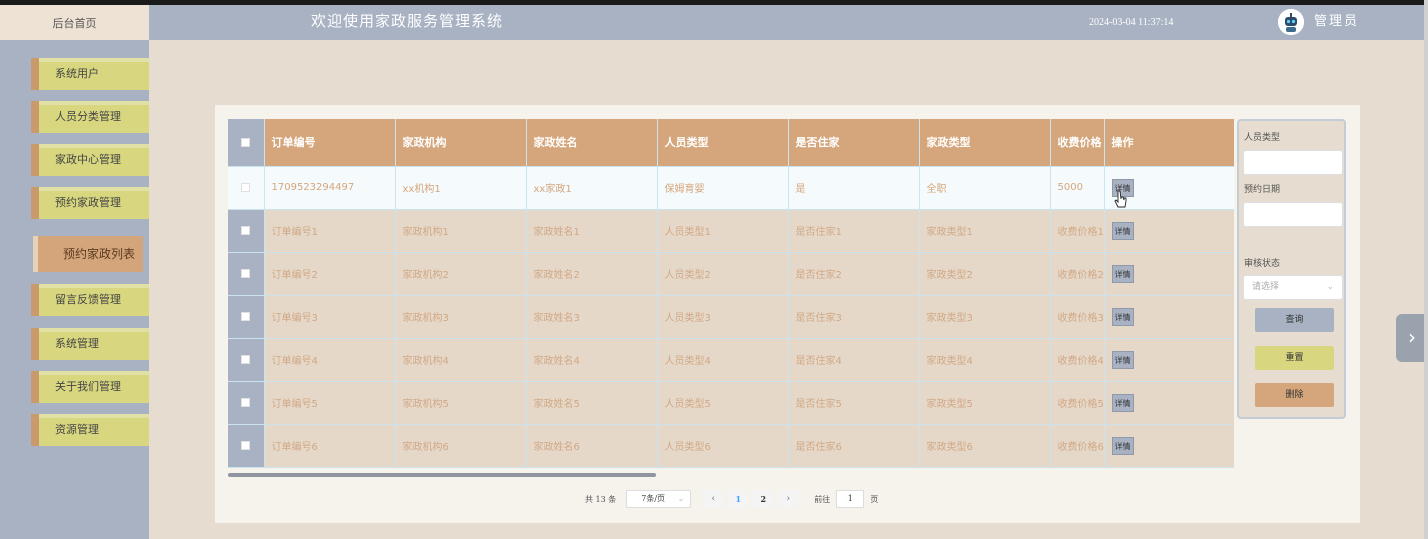 This screenshot has width=1428, height=539. What do you see at coordinates (461, 143) in the screenshot?
I see `column-header: 家政机构` at bounding box center [461, 143].